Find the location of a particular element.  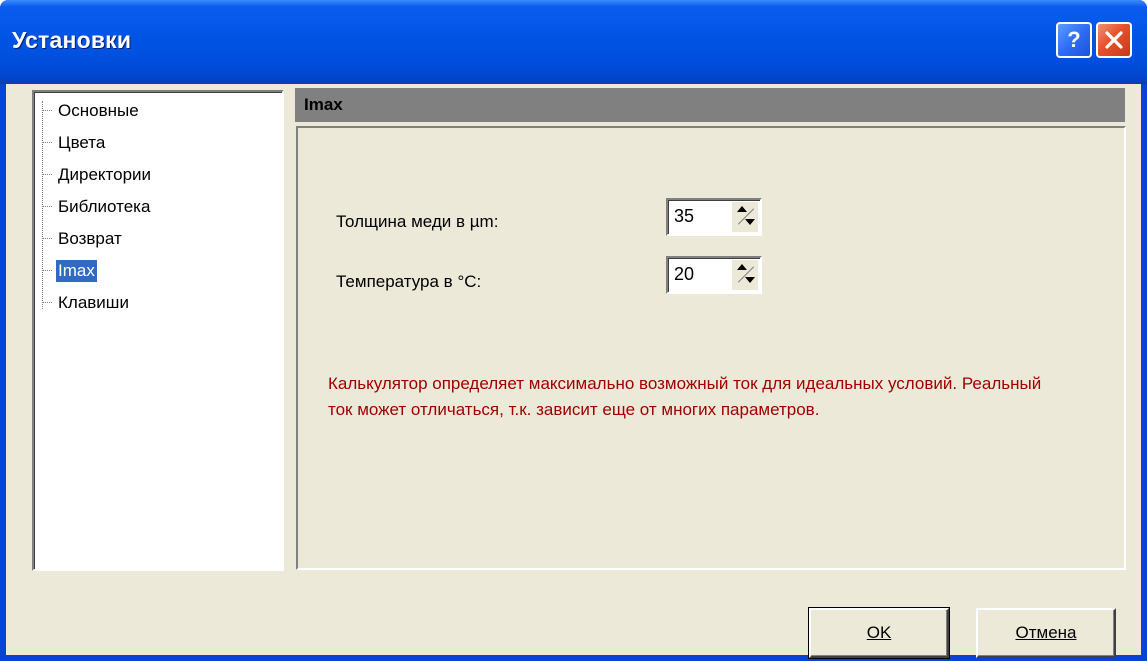

close-button is located at coordinates (1114, 40).